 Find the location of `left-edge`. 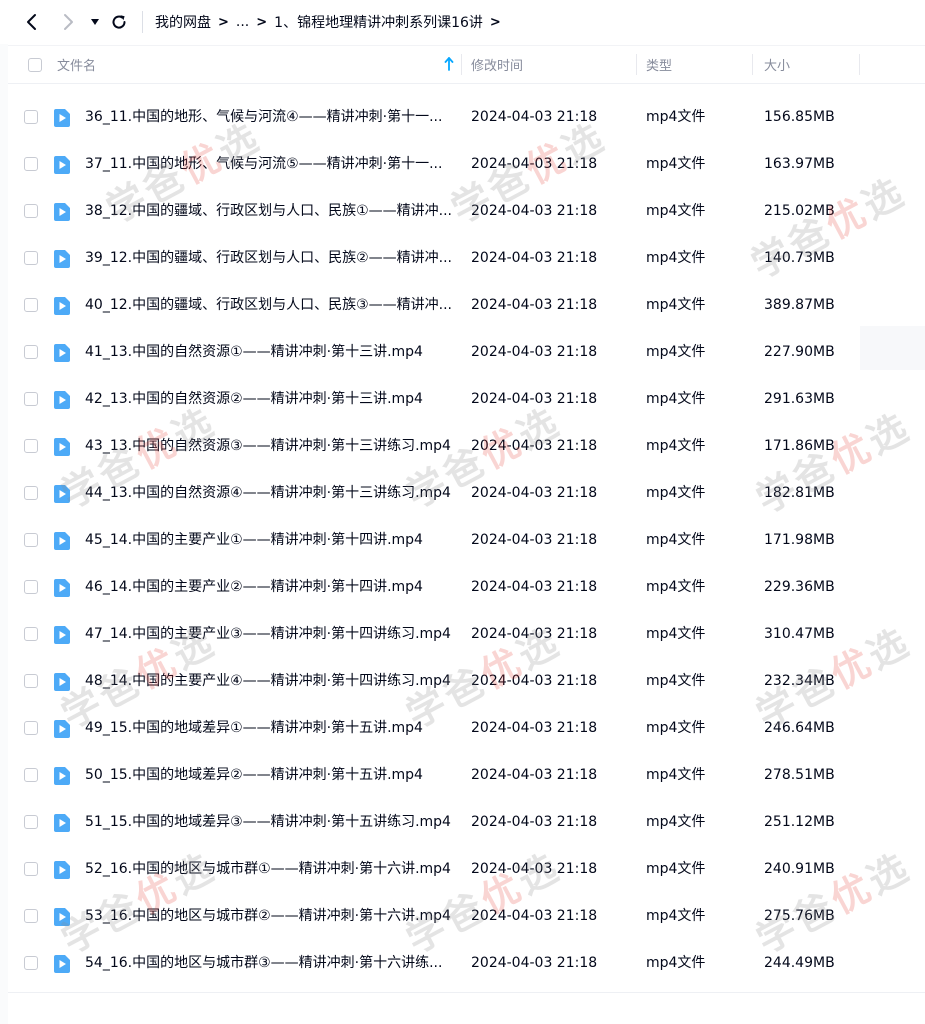

left-edge is located at coordinates (4, 534).